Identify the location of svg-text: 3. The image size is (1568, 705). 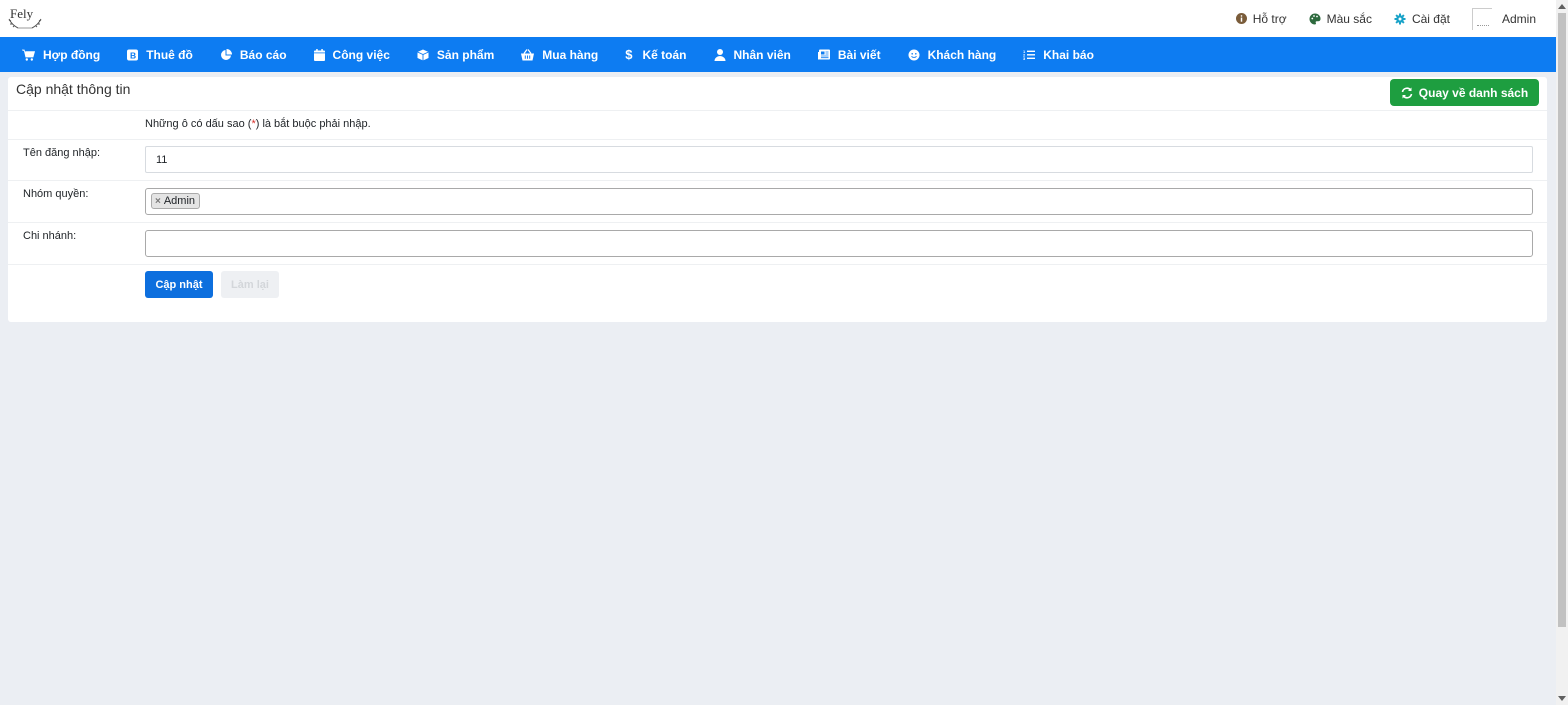
(1024, 58).